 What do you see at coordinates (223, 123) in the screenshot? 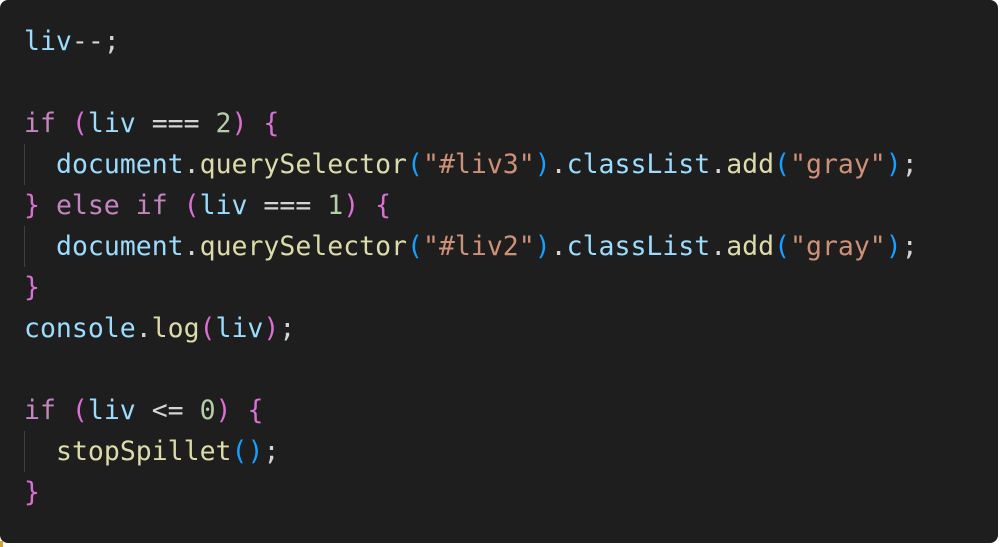
I see `code-token: 2` at bounding box center [223, 123].